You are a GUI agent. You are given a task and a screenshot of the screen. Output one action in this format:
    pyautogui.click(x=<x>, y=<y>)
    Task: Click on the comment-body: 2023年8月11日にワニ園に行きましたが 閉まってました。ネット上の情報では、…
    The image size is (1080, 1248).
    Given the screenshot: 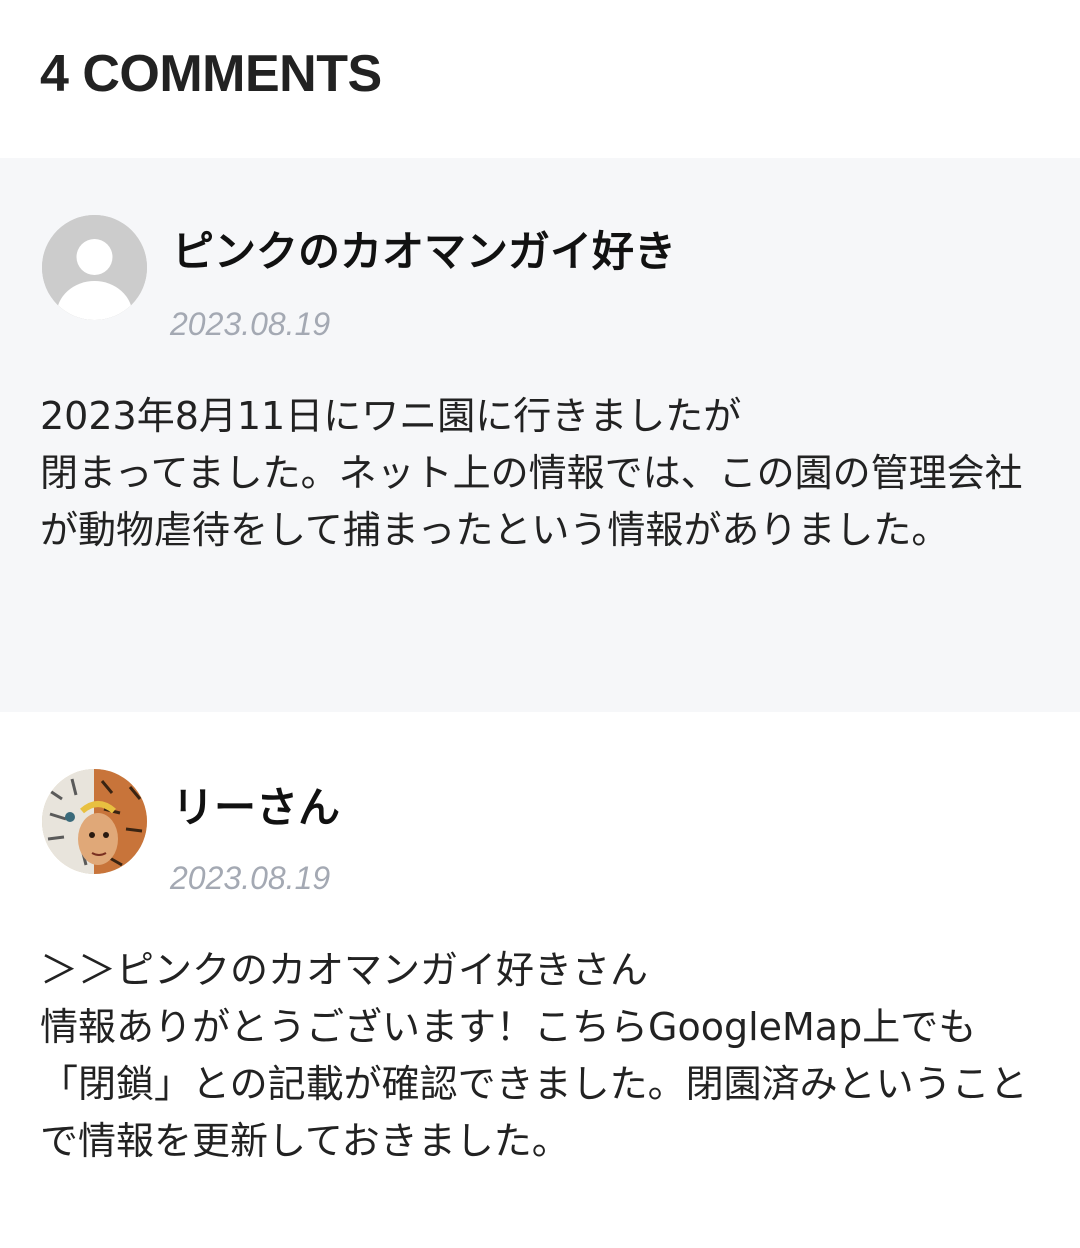 What is the action you would take?
    pyautogui.click(x=545, y=473)
    